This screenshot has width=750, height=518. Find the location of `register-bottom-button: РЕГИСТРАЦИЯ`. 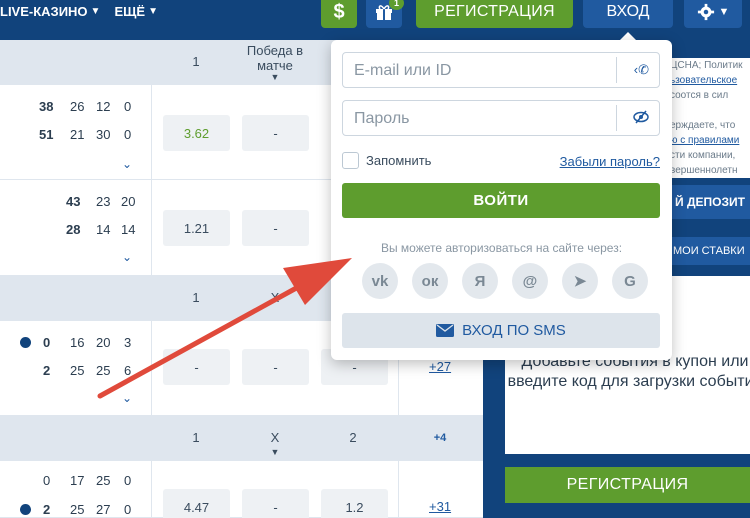

register-bottom-button: РЕГИСТРАЦИЯ is located at coordinates (627, 485).